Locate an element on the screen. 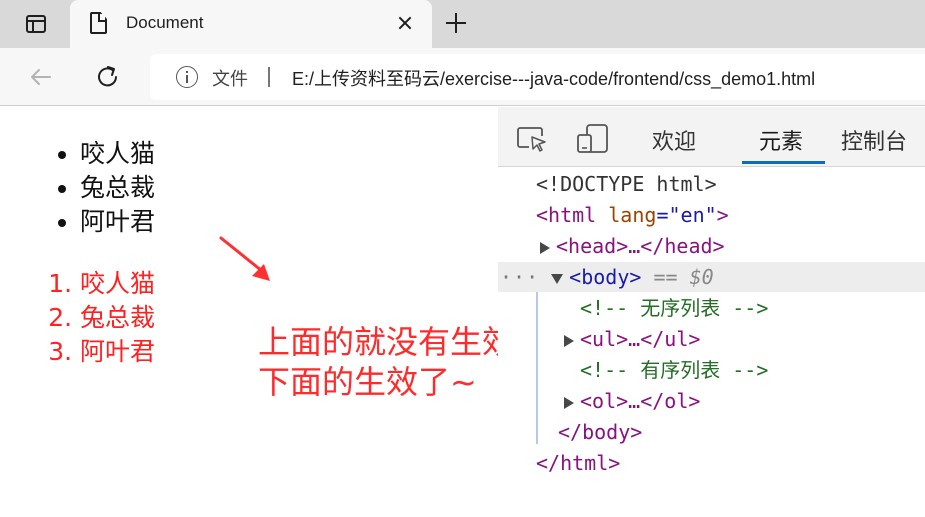  tag-text: </html> is located at coordinates (578, 463).